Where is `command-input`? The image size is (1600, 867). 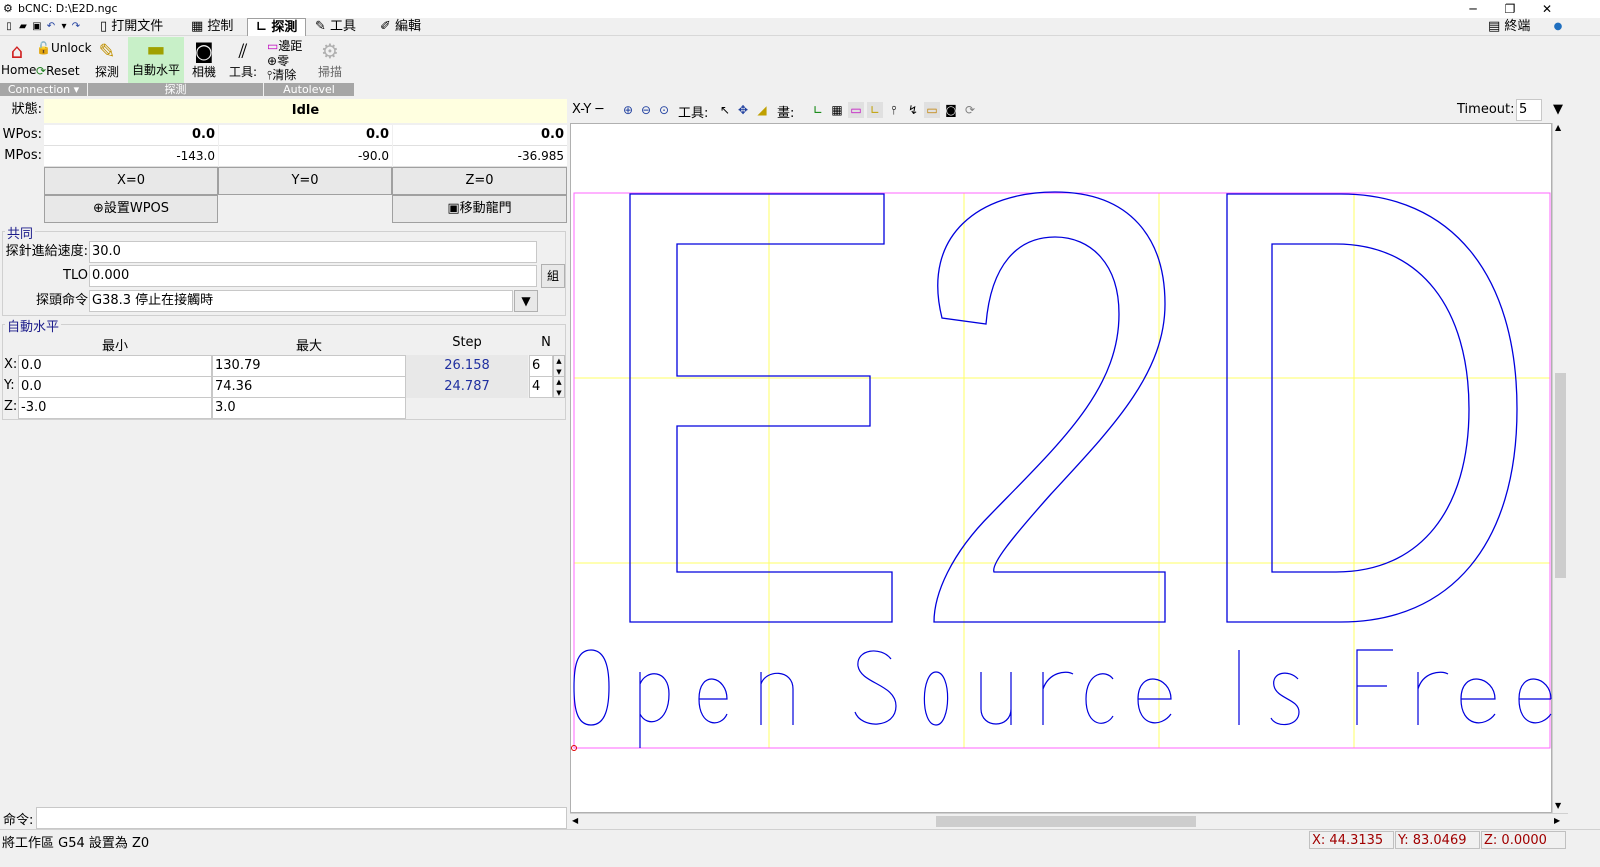 command-input is located at coordinates (301, 818).